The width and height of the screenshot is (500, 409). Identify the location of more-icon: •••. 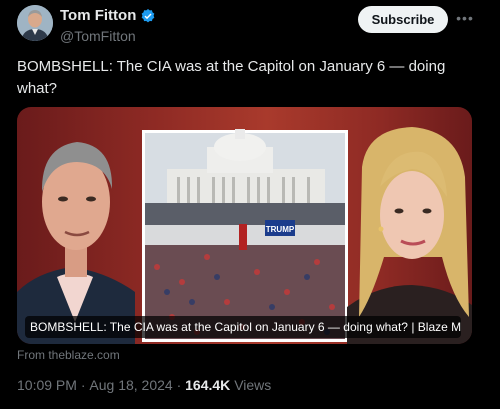
(465, 18).